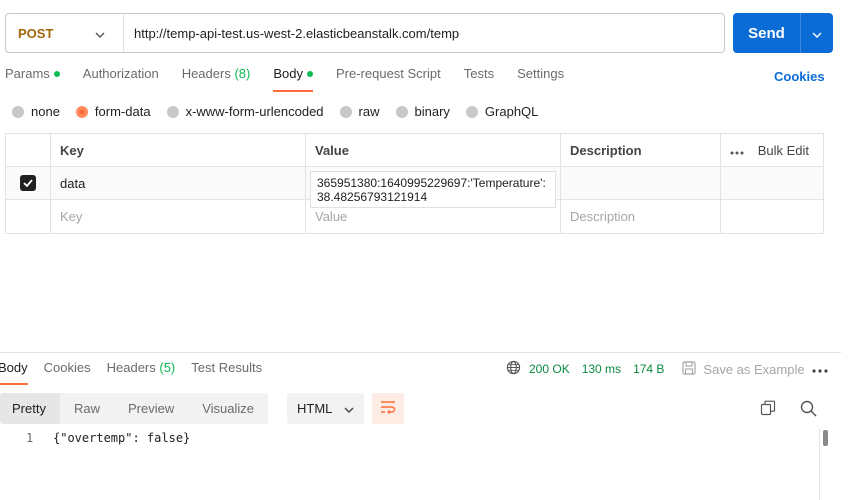  What do you see at coordinates (254, 111) in the screenshot?
I see `radio-label: x-www-form-urlencoded` at bounding box center [254, 111].